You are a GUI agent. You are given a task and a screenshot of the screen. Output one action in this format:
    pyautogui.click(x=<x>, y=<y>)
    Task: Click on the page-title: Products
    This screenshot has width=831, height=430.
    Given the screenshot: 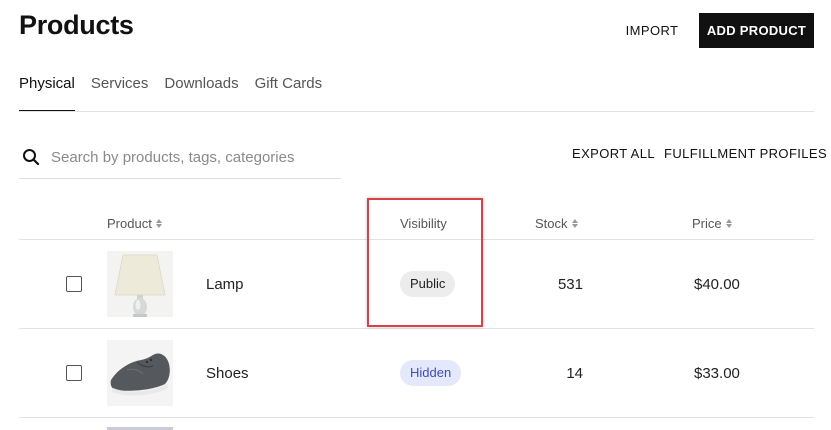 What is the action you would take?
    pyautogui.click(x=76, y=25)
    